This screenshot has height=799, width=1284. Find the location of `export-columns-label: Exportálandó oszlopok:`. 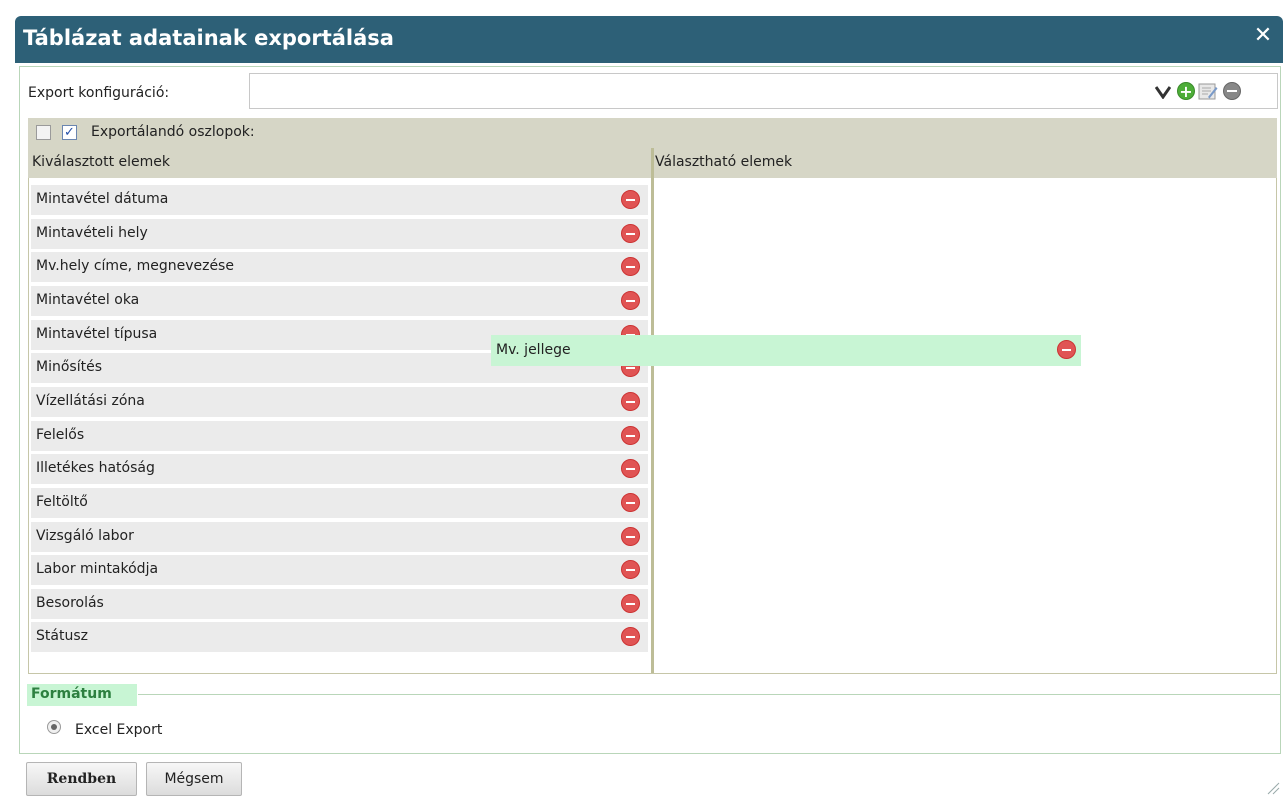

export-columns-label: Exportálandó oszlopok: is located at coordinates (173, 132).